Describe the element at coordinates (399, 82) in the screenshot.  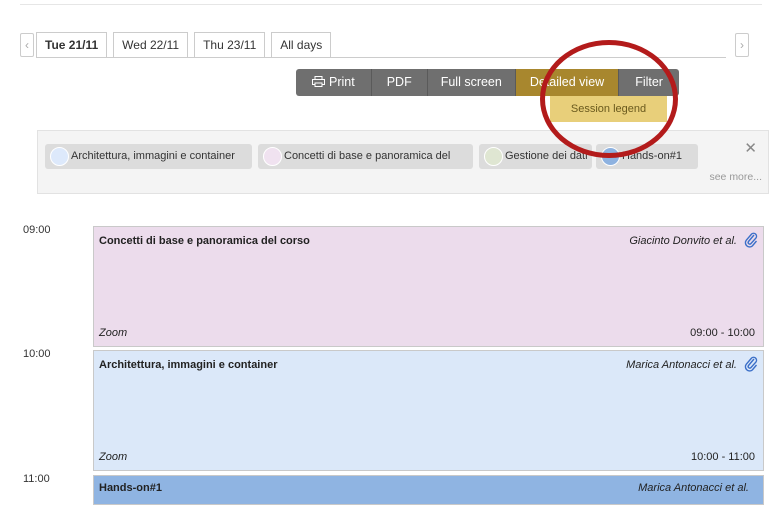
I see `pdf-button: PDF` at that location.